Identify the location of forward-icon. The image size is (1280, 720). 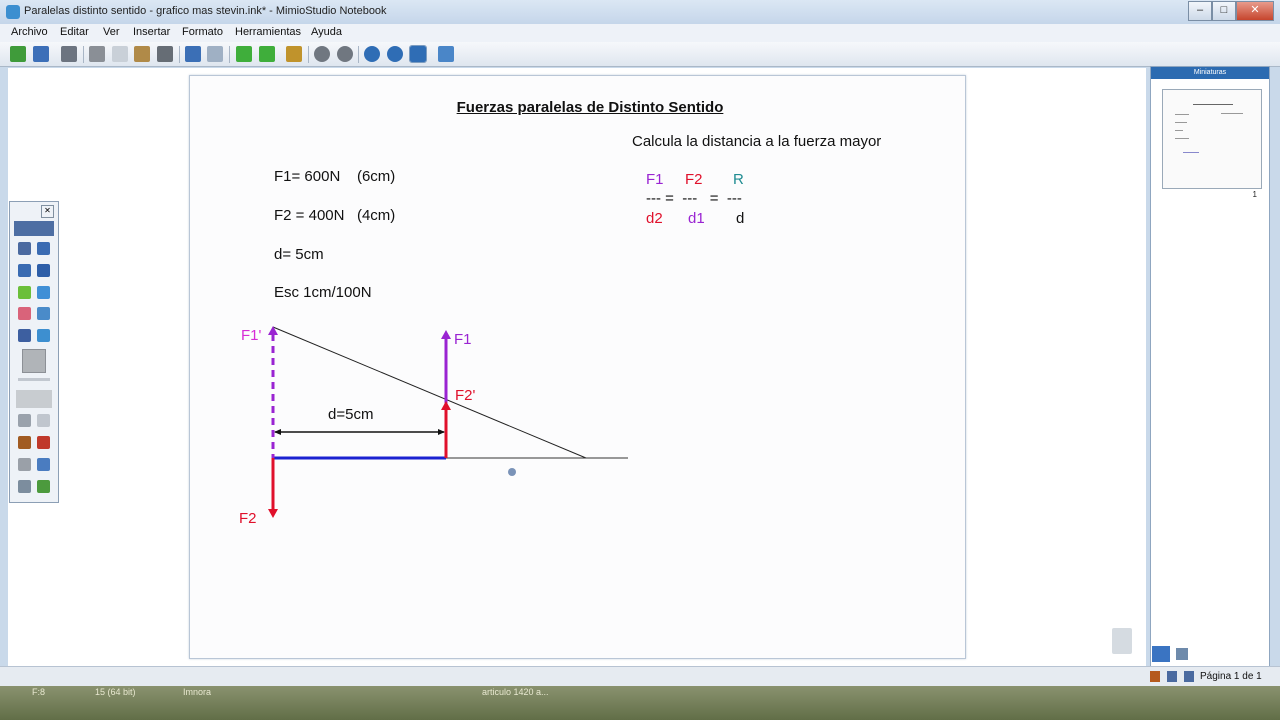
(345, 54).